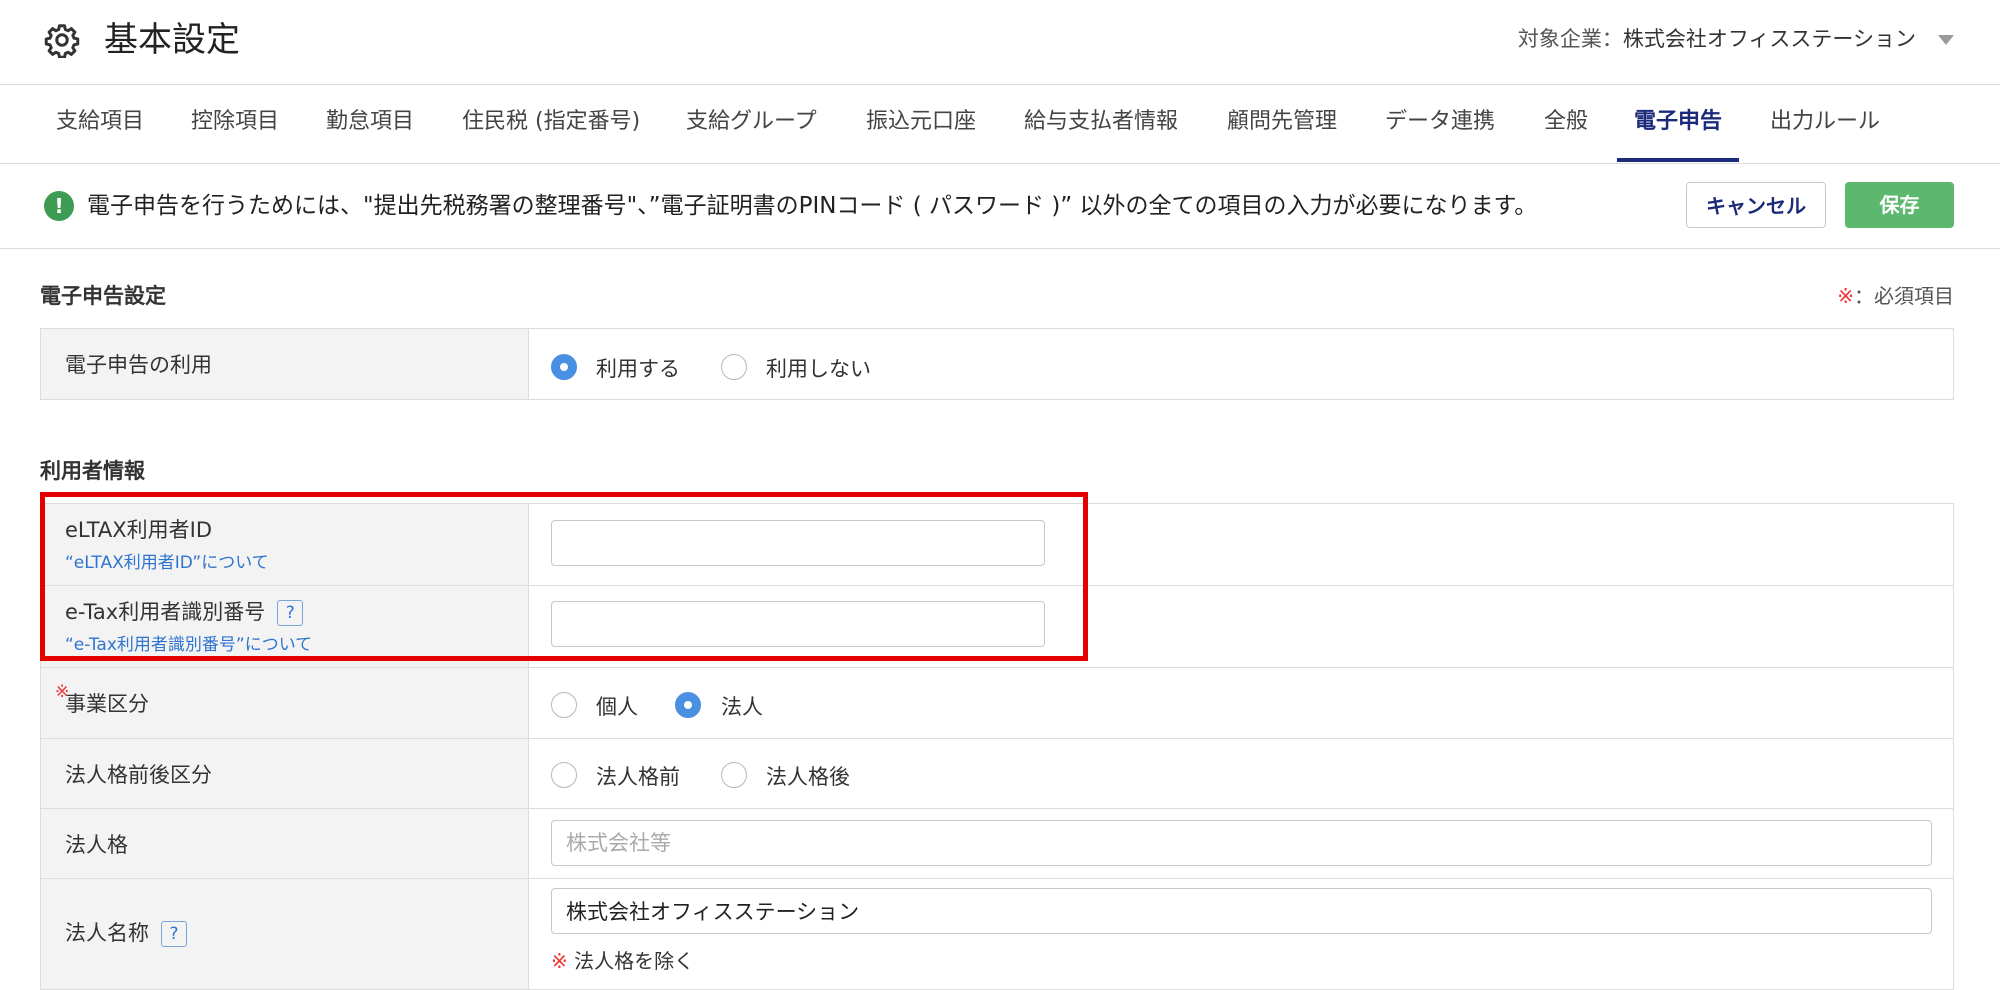 The image size is (2000, 990). Describe the element at coordinates (997, 774) in the screenshot. I see `row-corp-type-position: 法人格前後区分 法人格前 法人格後` at that location.